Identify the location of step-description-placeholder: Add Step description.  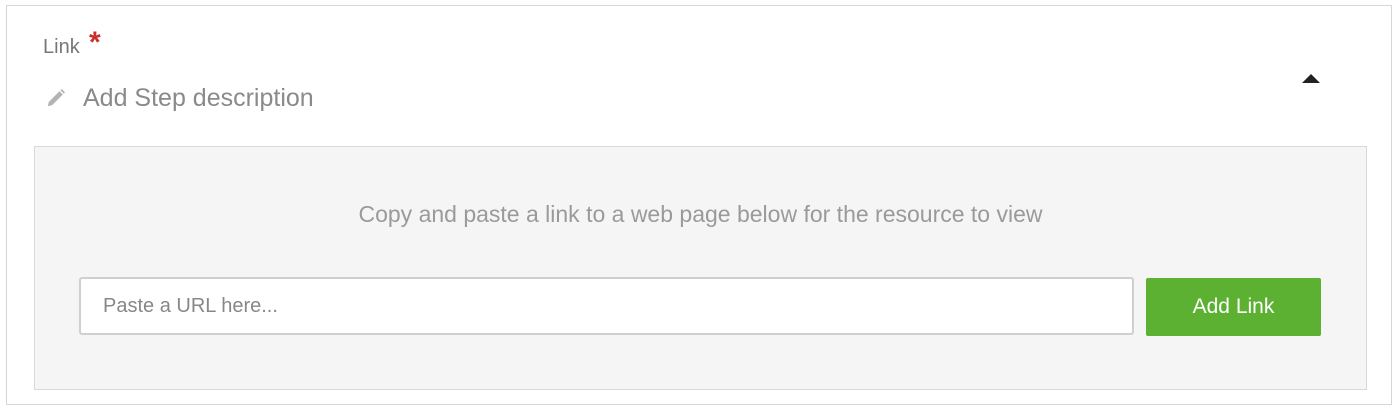
(198, 97).